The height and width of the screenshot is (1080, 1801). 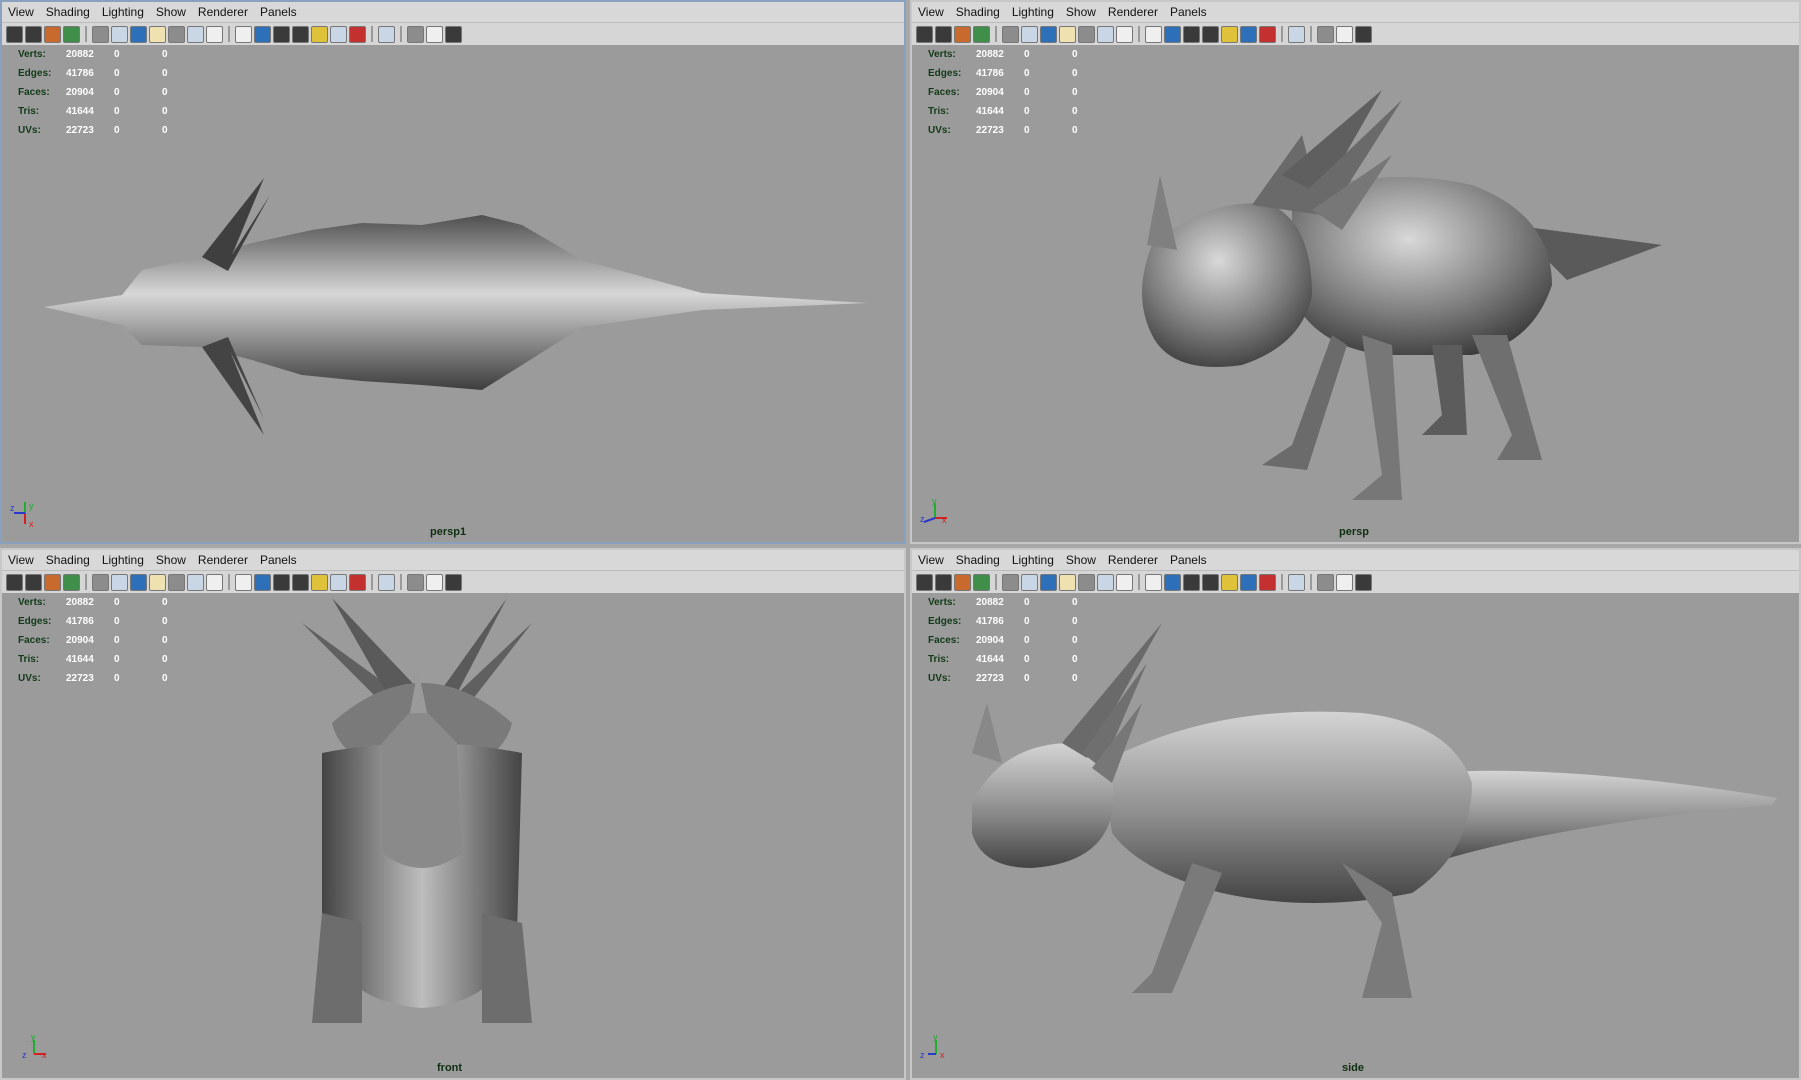 What do you see at coordinates (1296, 34) in the screenshot?
I see `isolate-icon` at bounding box center [1296, 34].